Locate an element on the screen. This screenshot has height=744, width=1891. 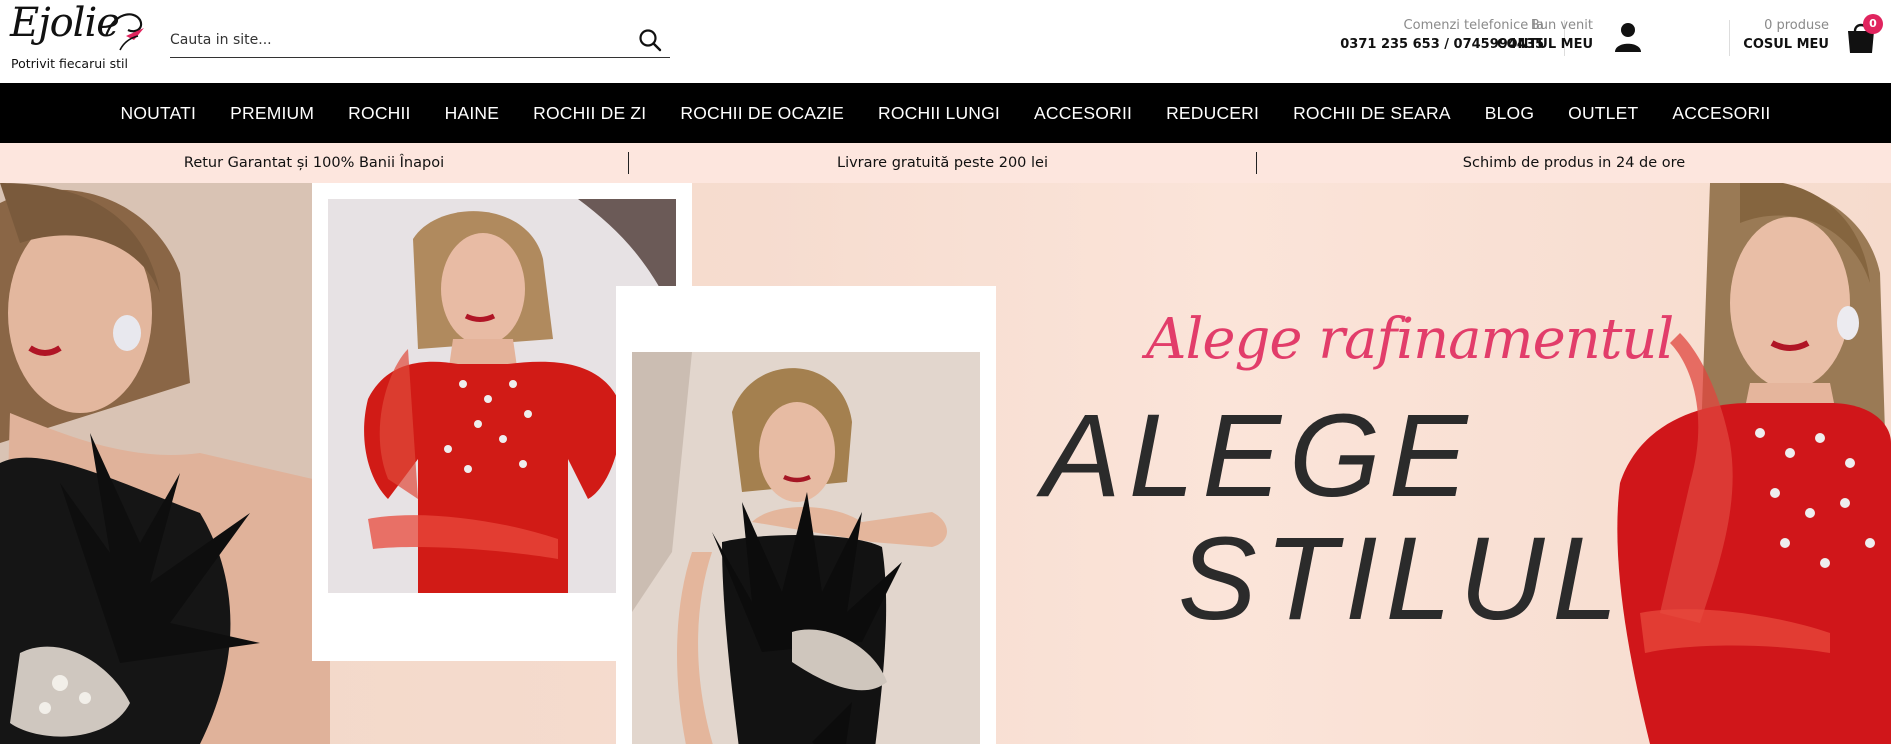
logo: Ejolie Potrivit fiecarui stil is located at coordinates (76, 37).